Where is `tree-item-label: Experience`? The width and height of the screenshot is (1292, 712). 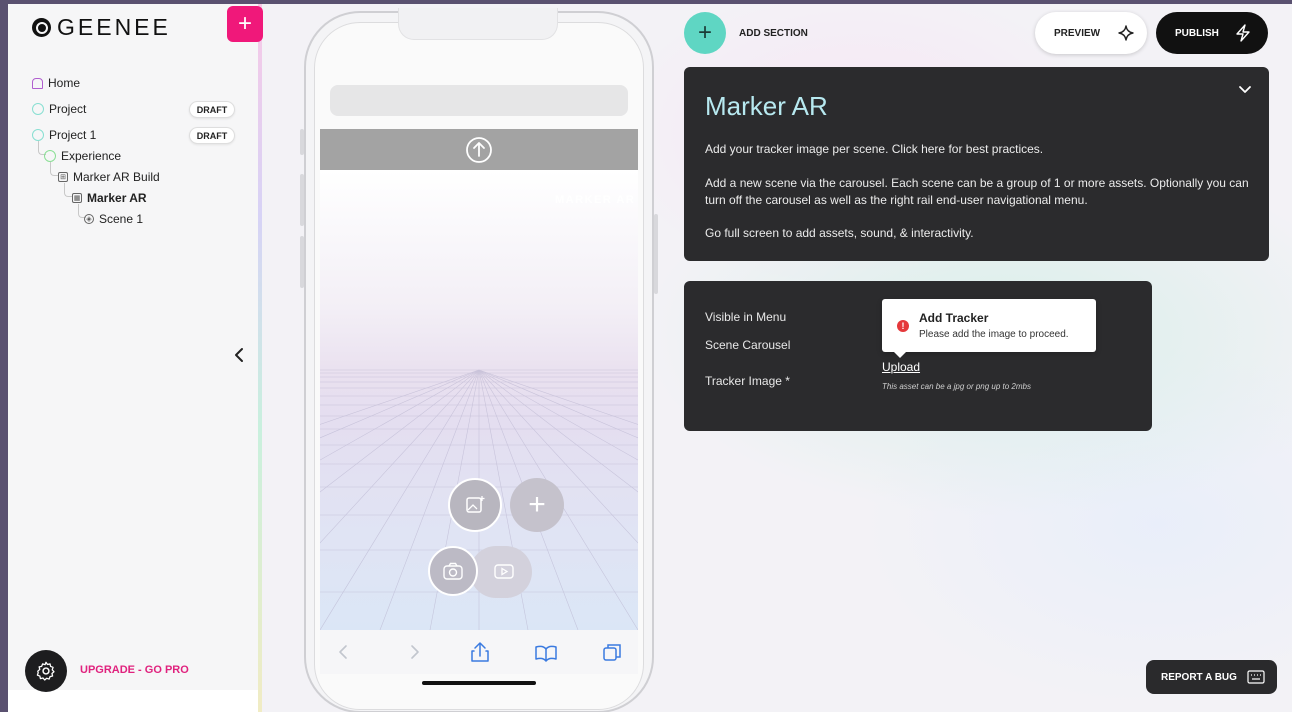
tree-item-label: Experience is located at coordinates (91, 156).